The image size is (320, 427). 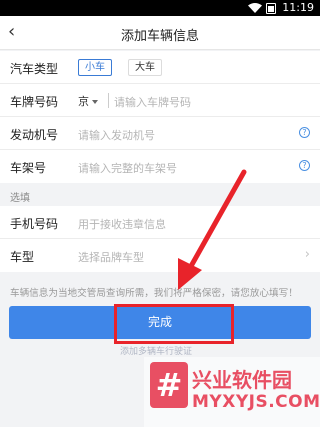 I want to click on wifi-icon, so click(x=255, y=8).